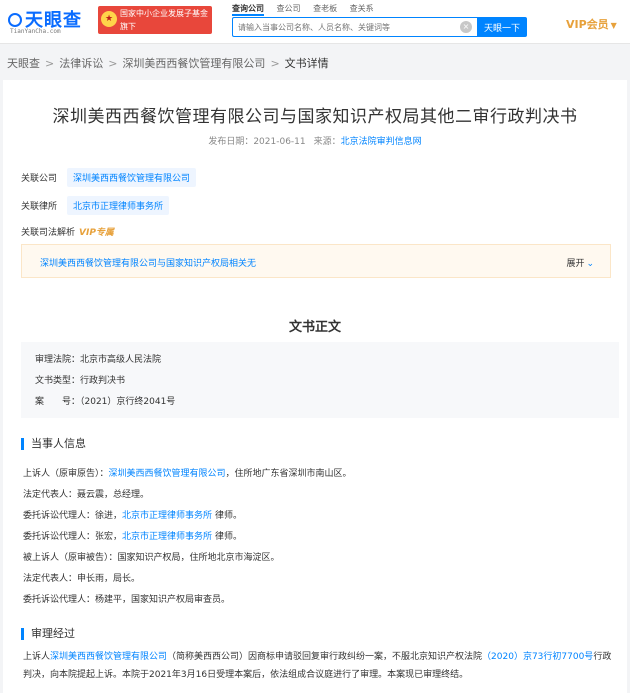 The image size is (630, 693). I want to click on chevron-down-icon: ⌄, so click(590, 264).